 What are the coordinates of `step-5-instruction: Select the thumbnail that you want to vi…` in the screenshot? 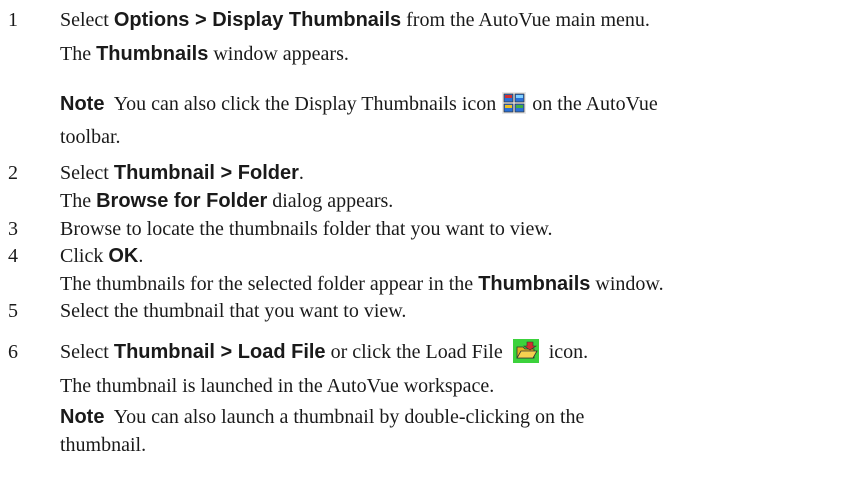 It's located at (233, 311).